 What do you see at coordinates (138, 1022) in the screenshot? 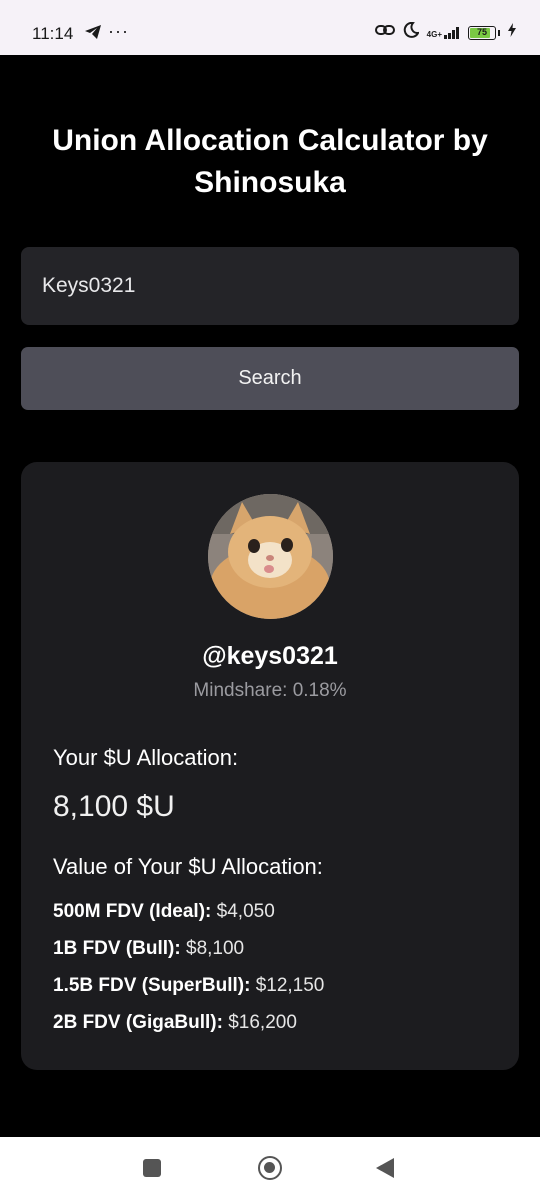
I see `valuation-label: 2B FDV (GigaBull):` at bounding box center [138, 1022].